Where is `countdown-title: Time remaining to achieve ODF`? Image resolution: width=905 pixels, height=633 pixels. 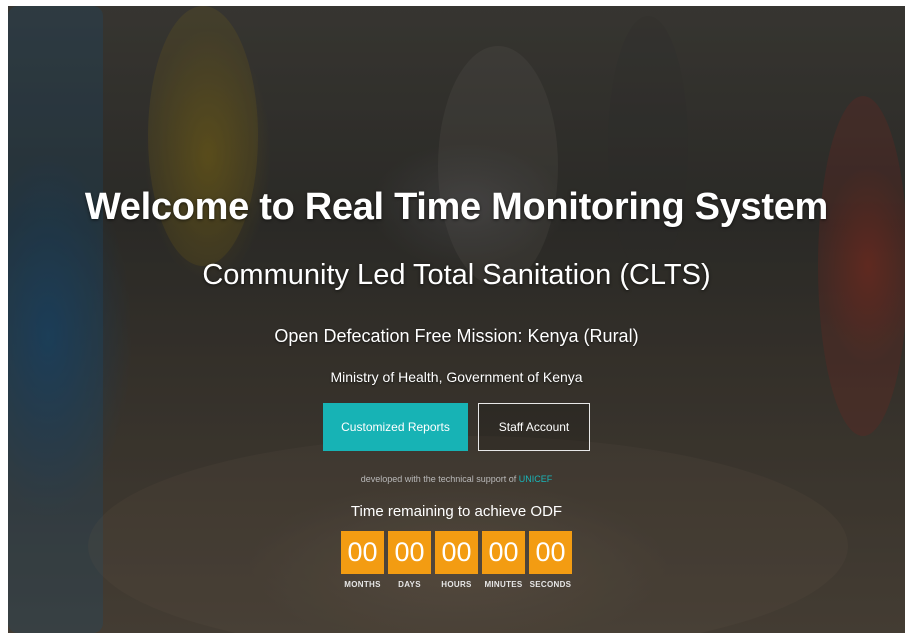
countdown-title: Time remaining to achieve ODF is located at coordinates (456, 511).